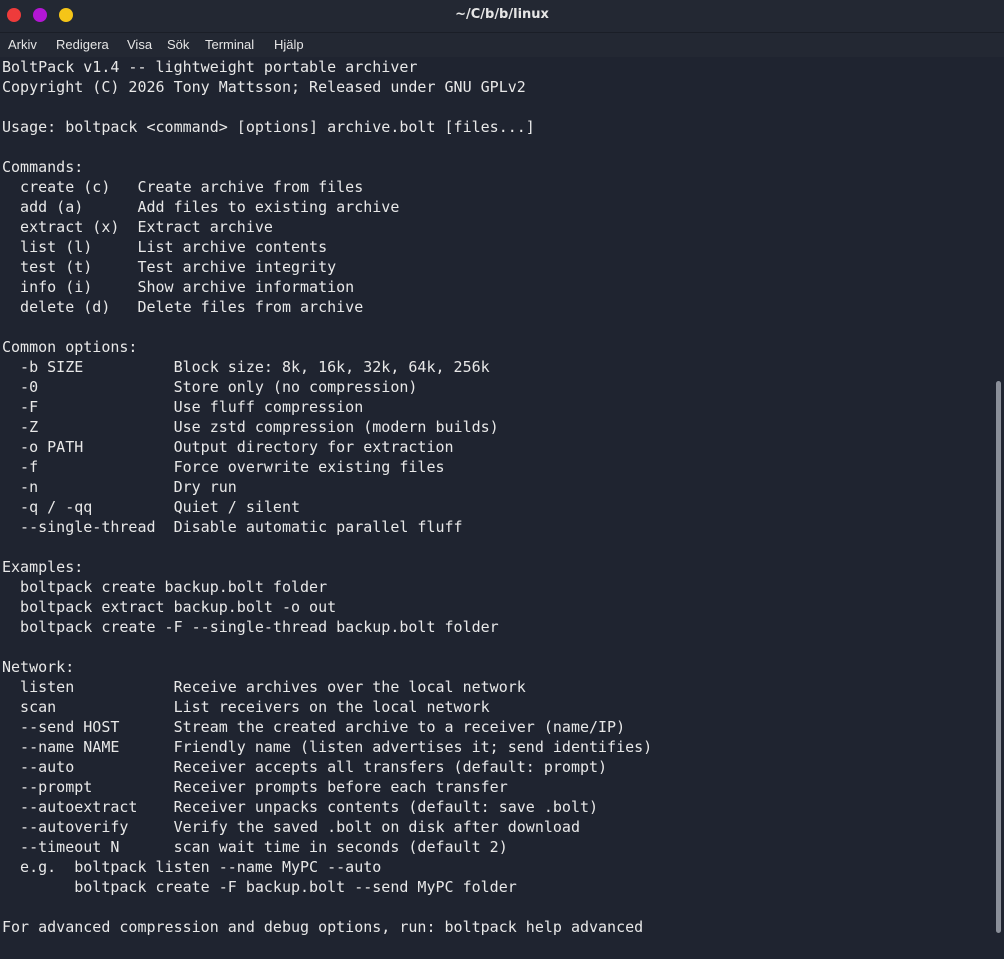 The width and height of the screenshot is (1004, 959). What do you see at coordinates (246, 707) in the screenshot?
I see `terminal-line: scan List receivers on the local network` at bounding box center [246, 707].